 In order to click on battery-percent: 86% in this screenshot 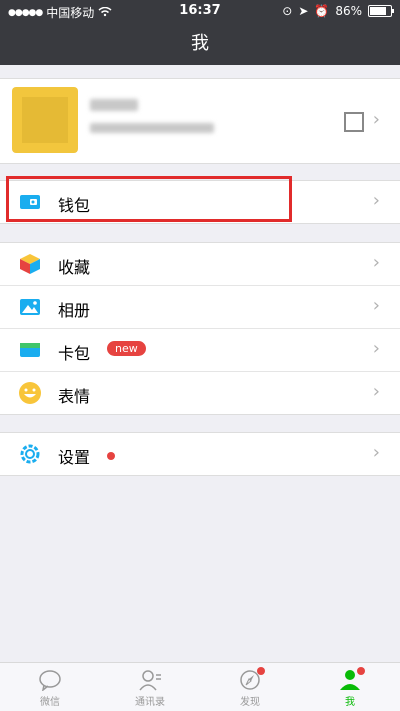, I will do `click(348, 11)`.